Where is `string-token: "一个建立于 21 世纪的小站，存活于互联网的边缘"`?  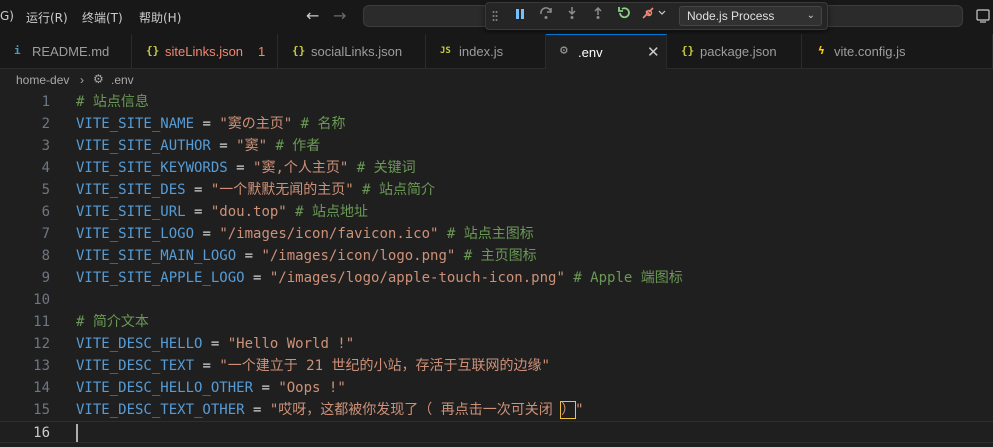 string-token: "一个建立于 21 世纪的小站，存活于互联网的边缘" is located at coordinates (384, 366).